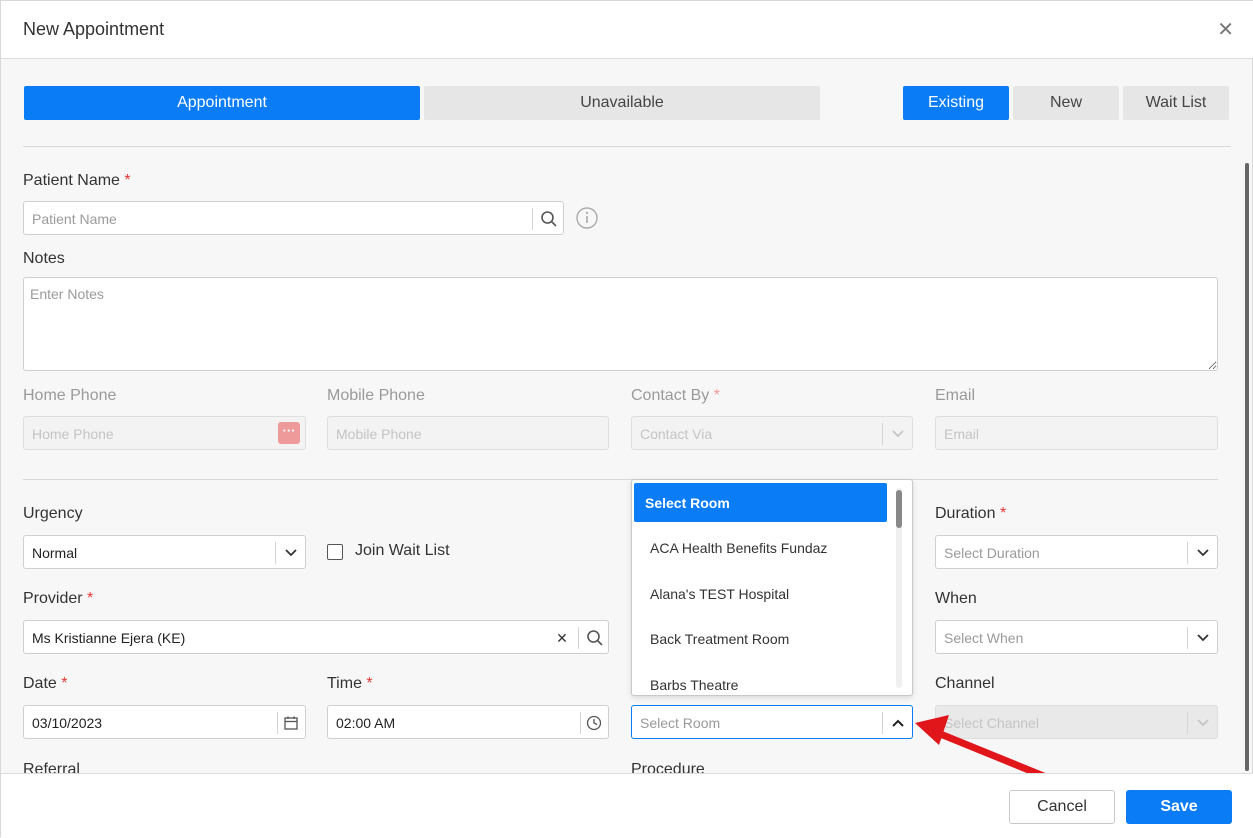  Describe the element at coordinates (316, 637) in the screenshot. I see `provider-input: Ms Kristianne Ejera (KE) ✕` at that location.